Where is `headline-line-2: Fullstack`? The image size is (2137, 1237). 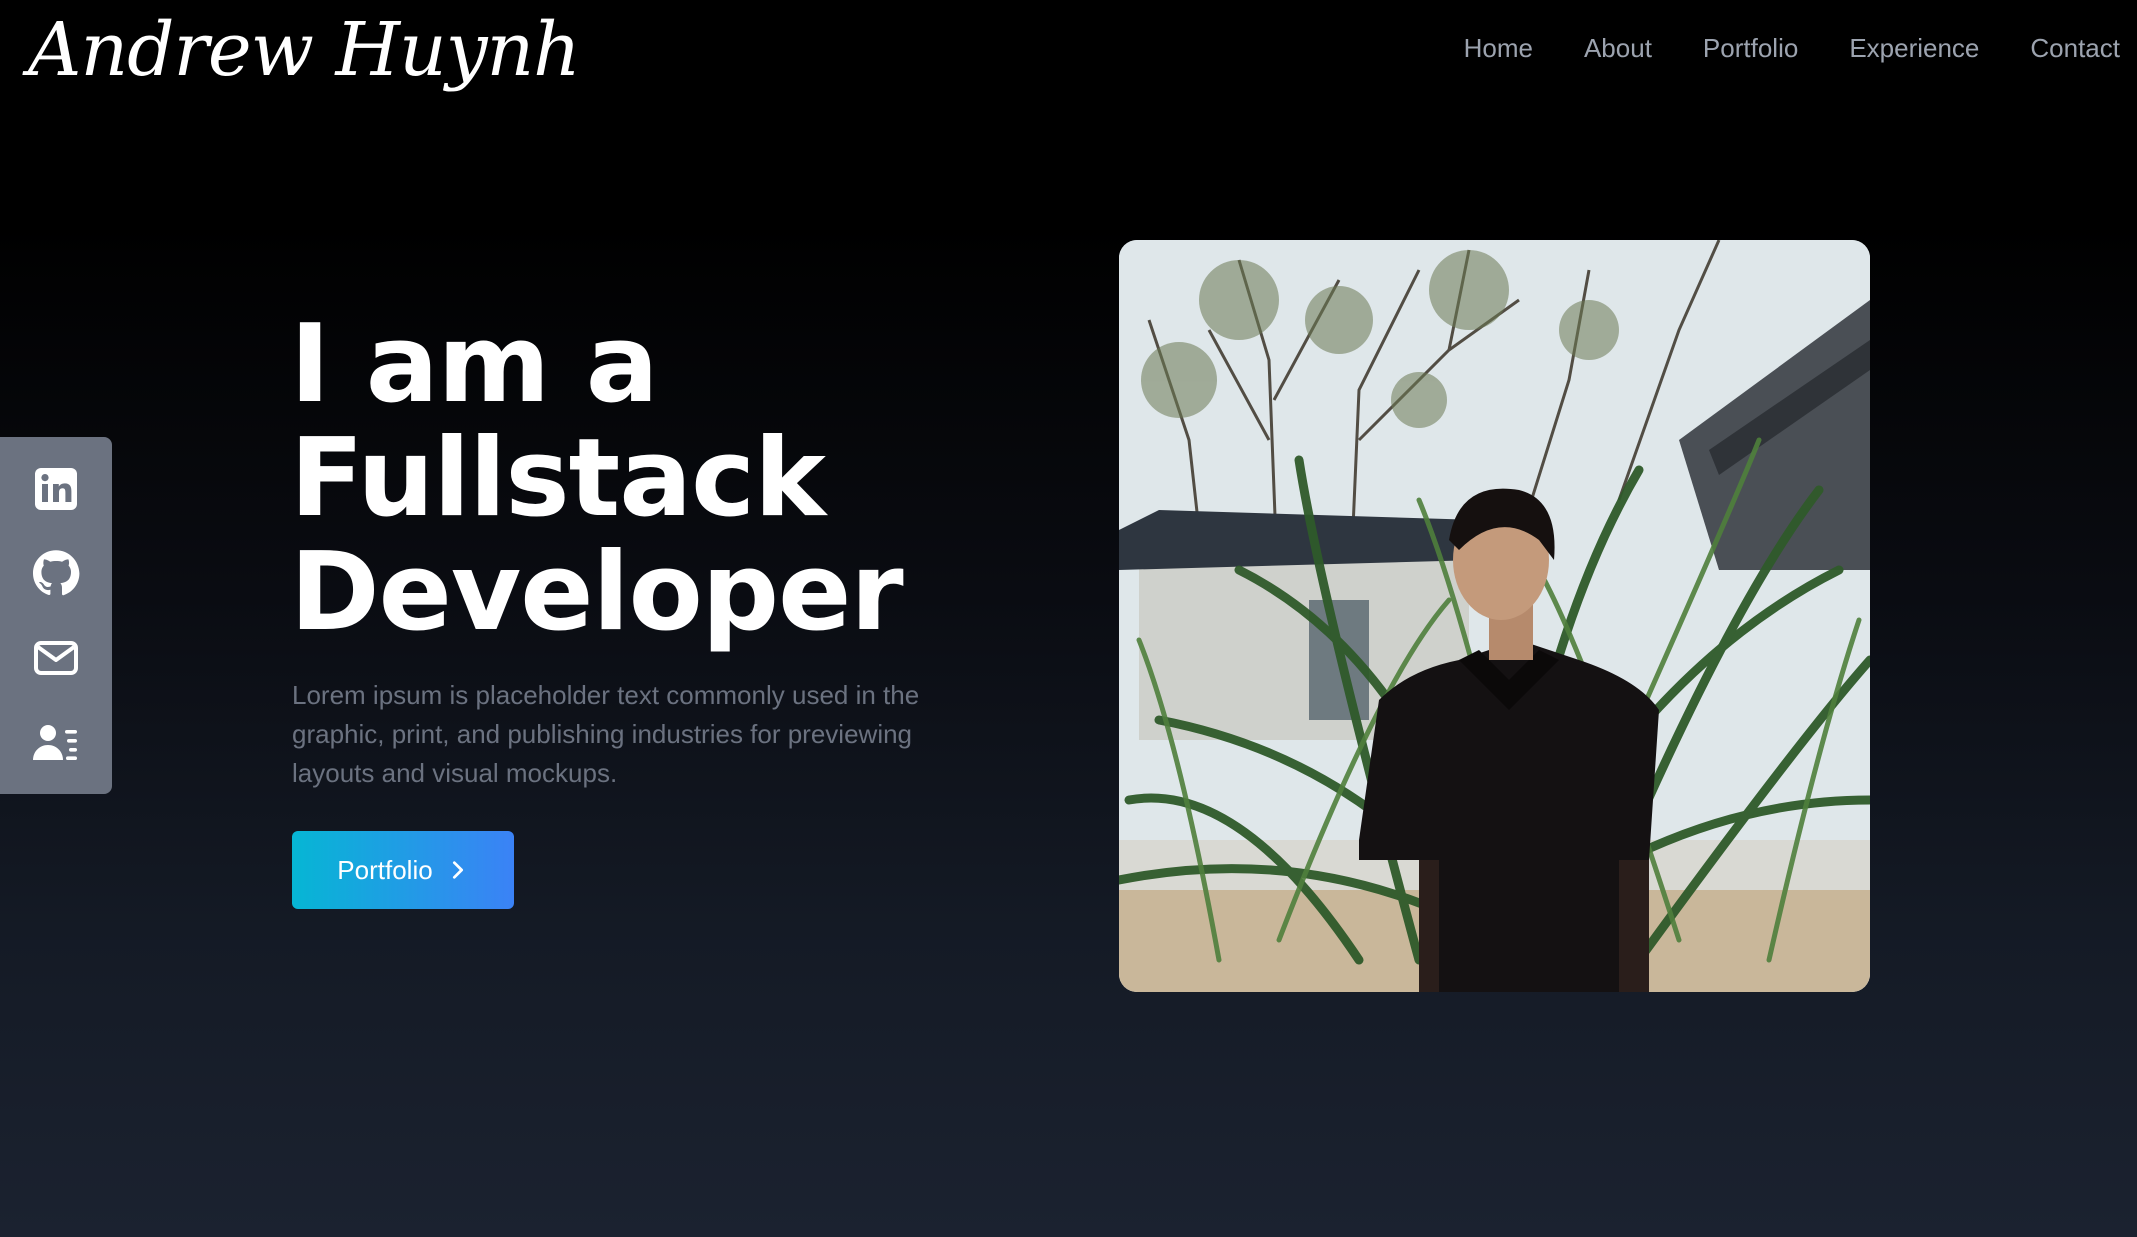 headline-line-2: Fullstack is located at coordinates (558, 478).